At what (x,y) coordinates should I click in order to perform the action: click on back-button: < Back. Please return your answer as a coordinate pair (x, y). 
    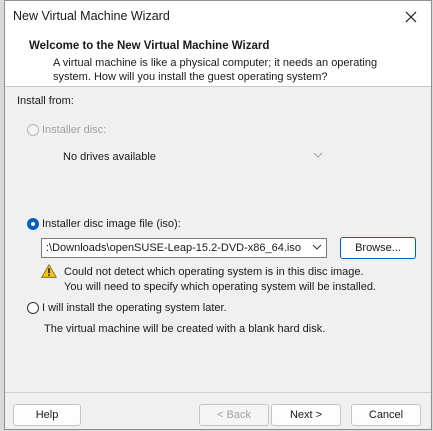
    Looking at the image, I should click on (234, 415).